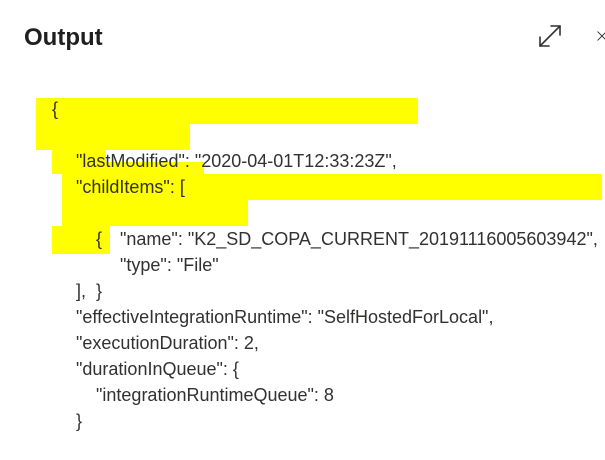 This screenshot has width=605, height=460. I want to click on close-button, so click(600, 36).